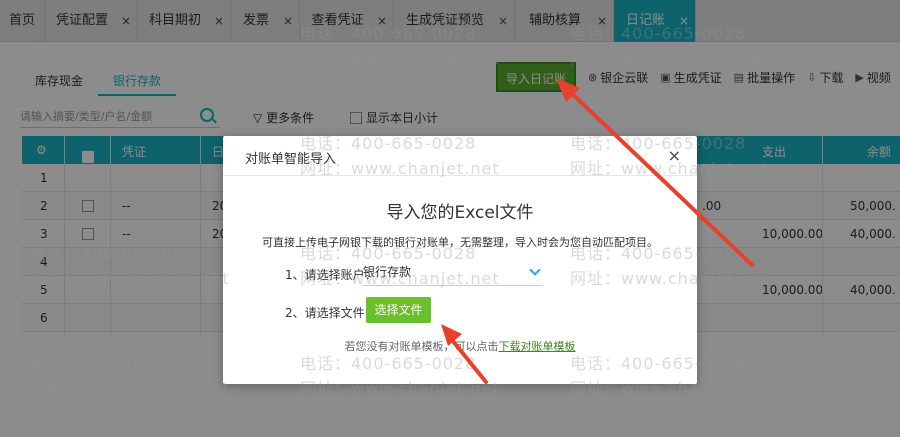 The image size is (900, 437). What do you see at coordinates (464, 354) in the screenshot?
I see `arrow-to-choose-file` at bounding box center [464, 354].